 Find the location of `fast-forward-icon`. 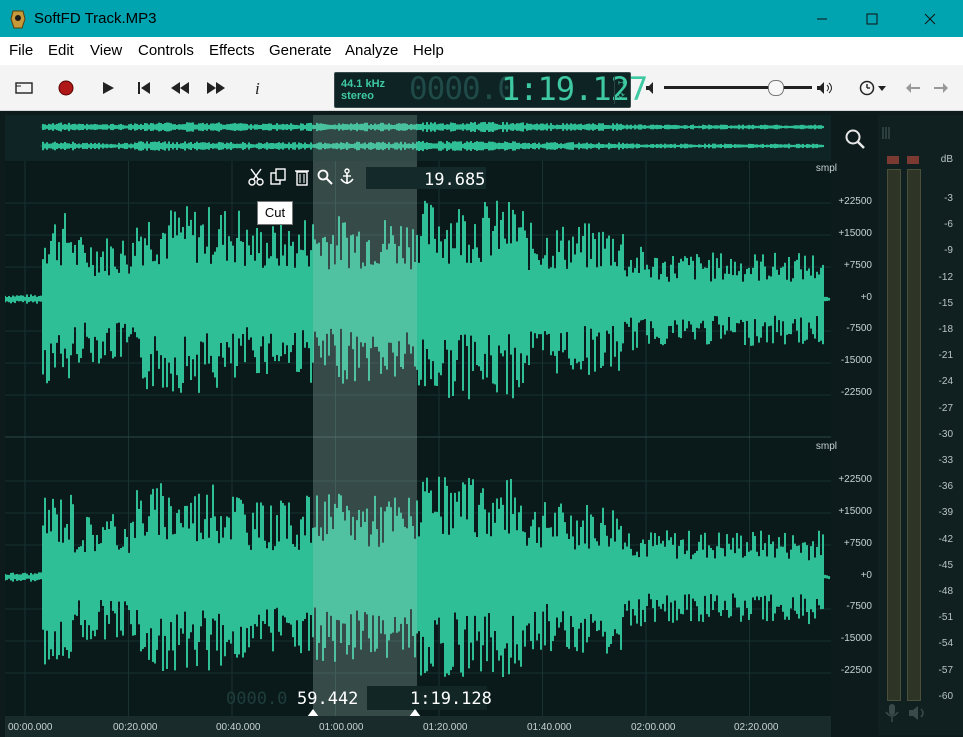

fast-forward-icon is located at coordinates (216, 87).